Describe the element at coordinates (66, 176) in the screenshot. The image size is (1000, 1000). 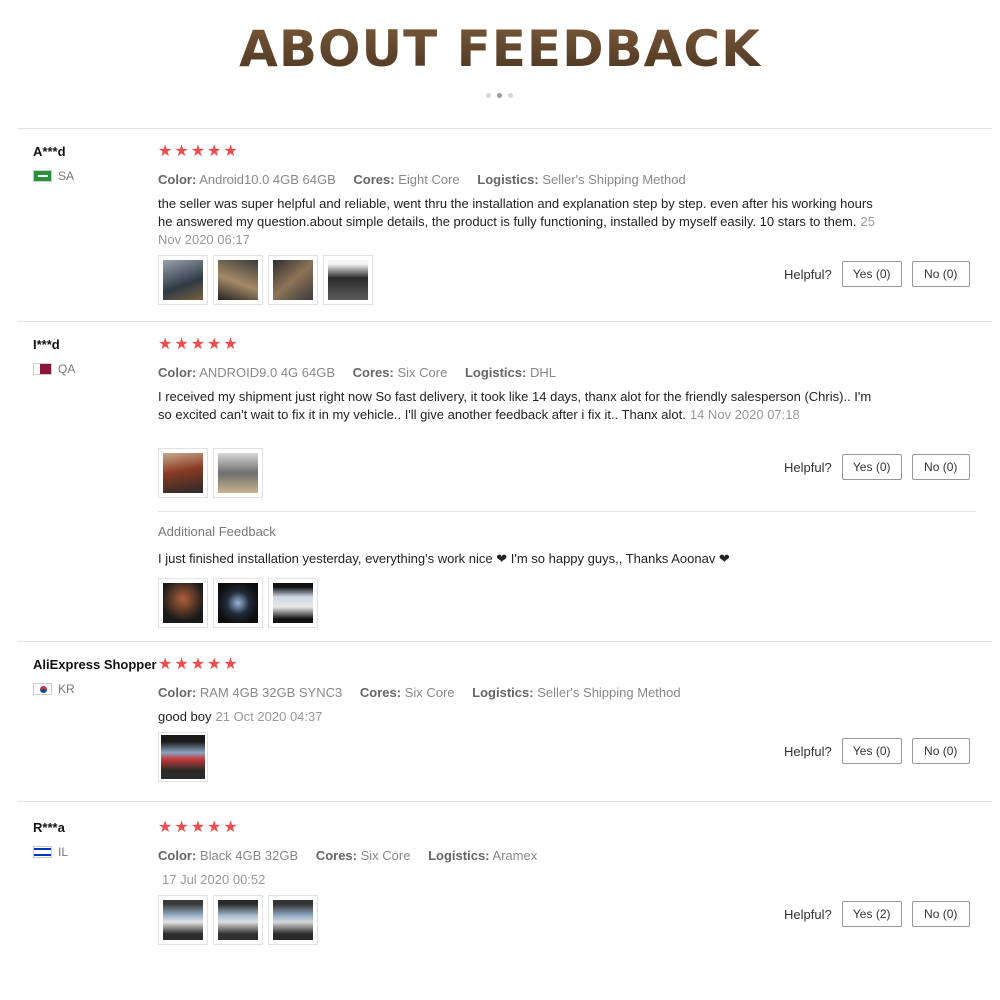
I see `country-code: SA` at that location.